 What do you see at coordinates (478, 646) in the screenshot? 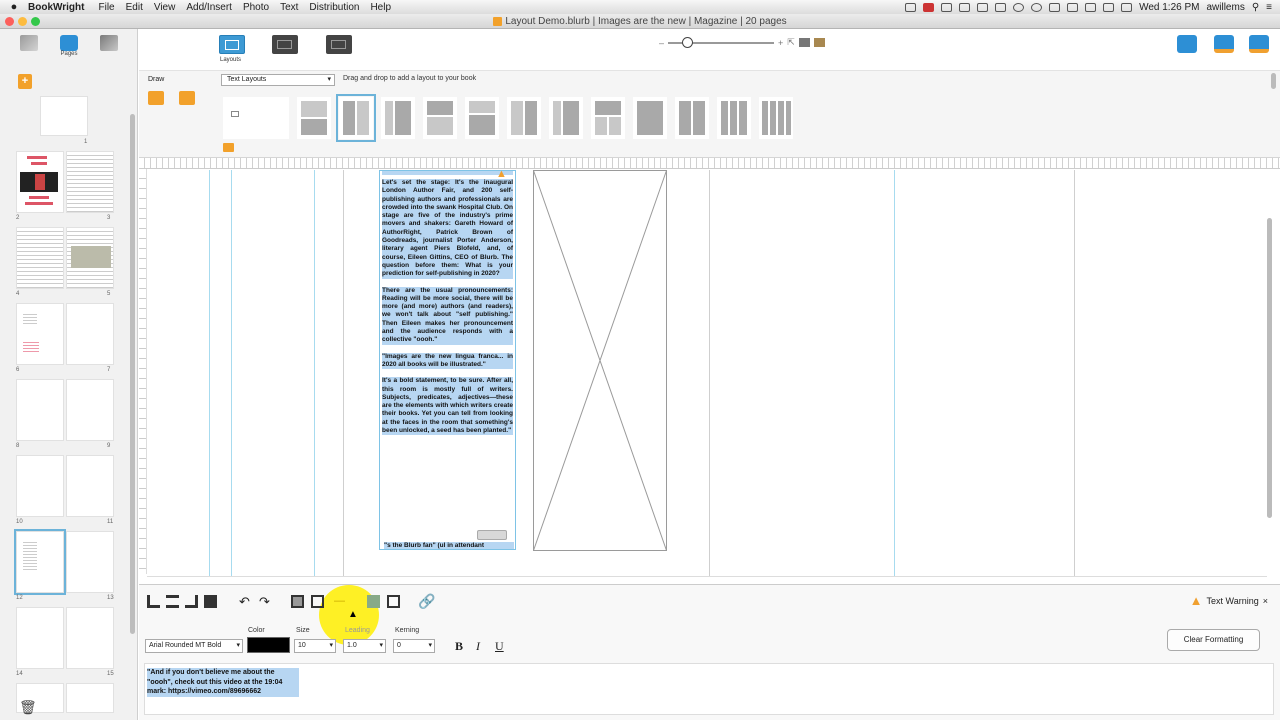
I see `italic-button: I` at bounding box center [478, 646].